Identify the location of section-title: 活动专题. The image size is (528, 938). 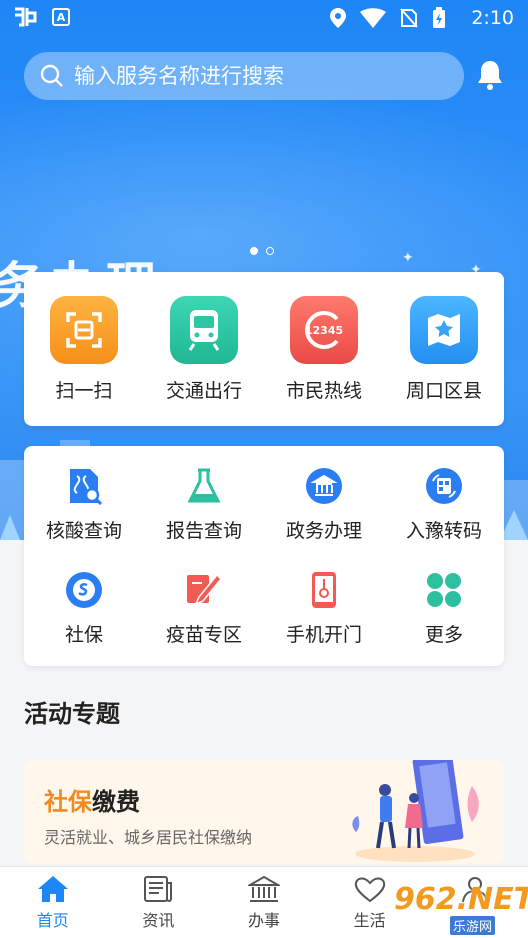
(72, 714).